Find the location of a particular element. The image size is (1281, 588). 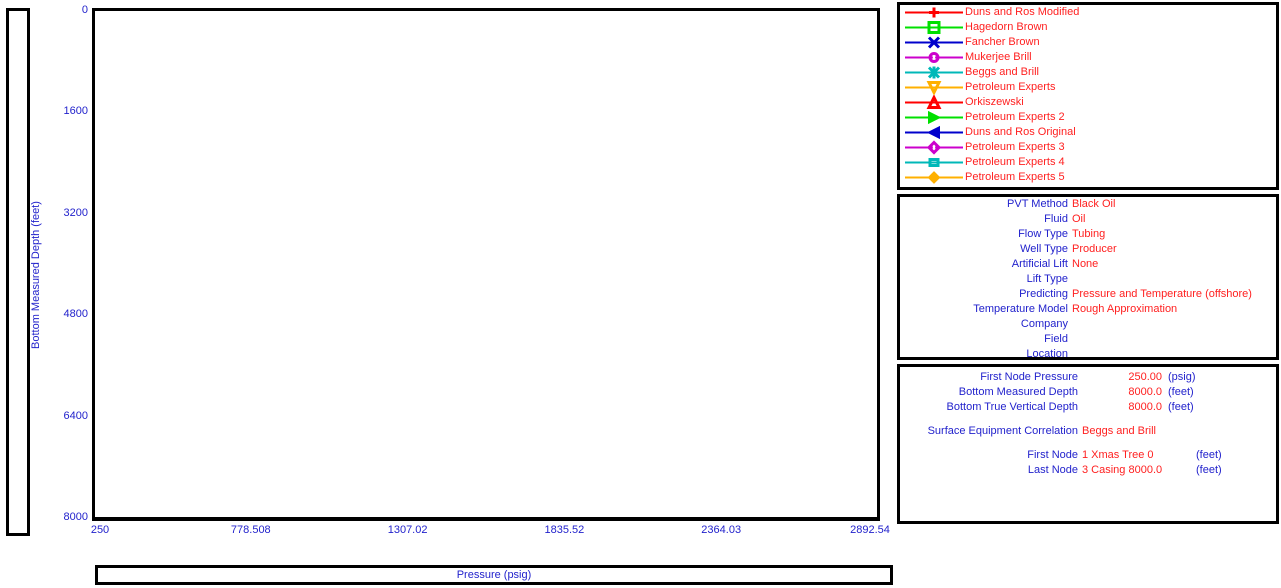

legend-item: Petroleum Experts 4 is located at coordinates (1088, 162).